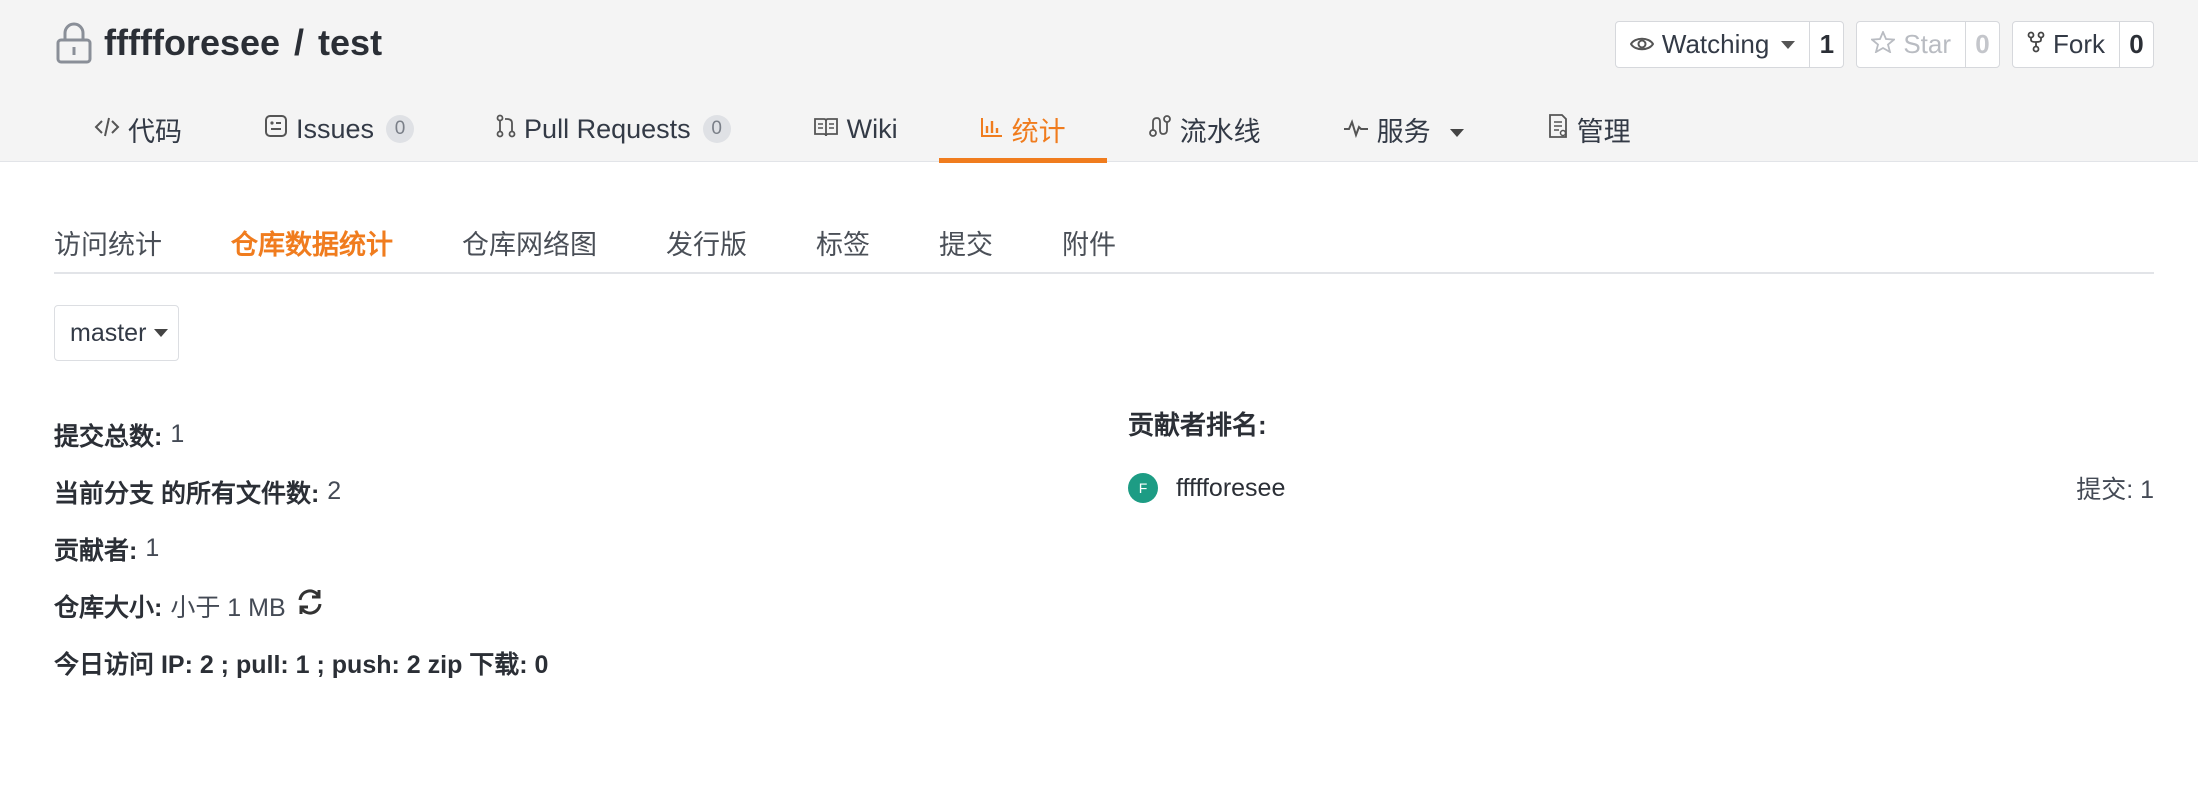  I want to click on statistics-subtabs: 访问统计 仓库数据统计 仓库网络图 发行版 标签 提交 附件, so click(1104, 243).